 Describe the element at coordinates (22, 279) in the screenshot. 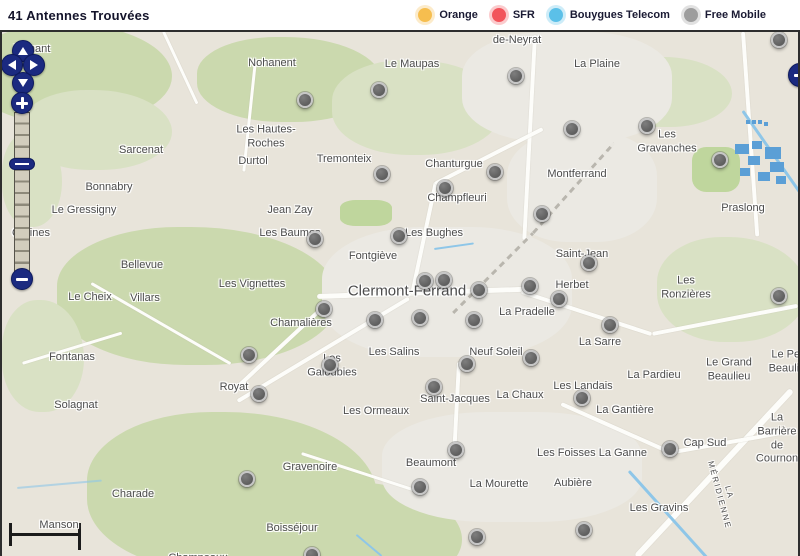

I see `zoom-out-button` at that location.